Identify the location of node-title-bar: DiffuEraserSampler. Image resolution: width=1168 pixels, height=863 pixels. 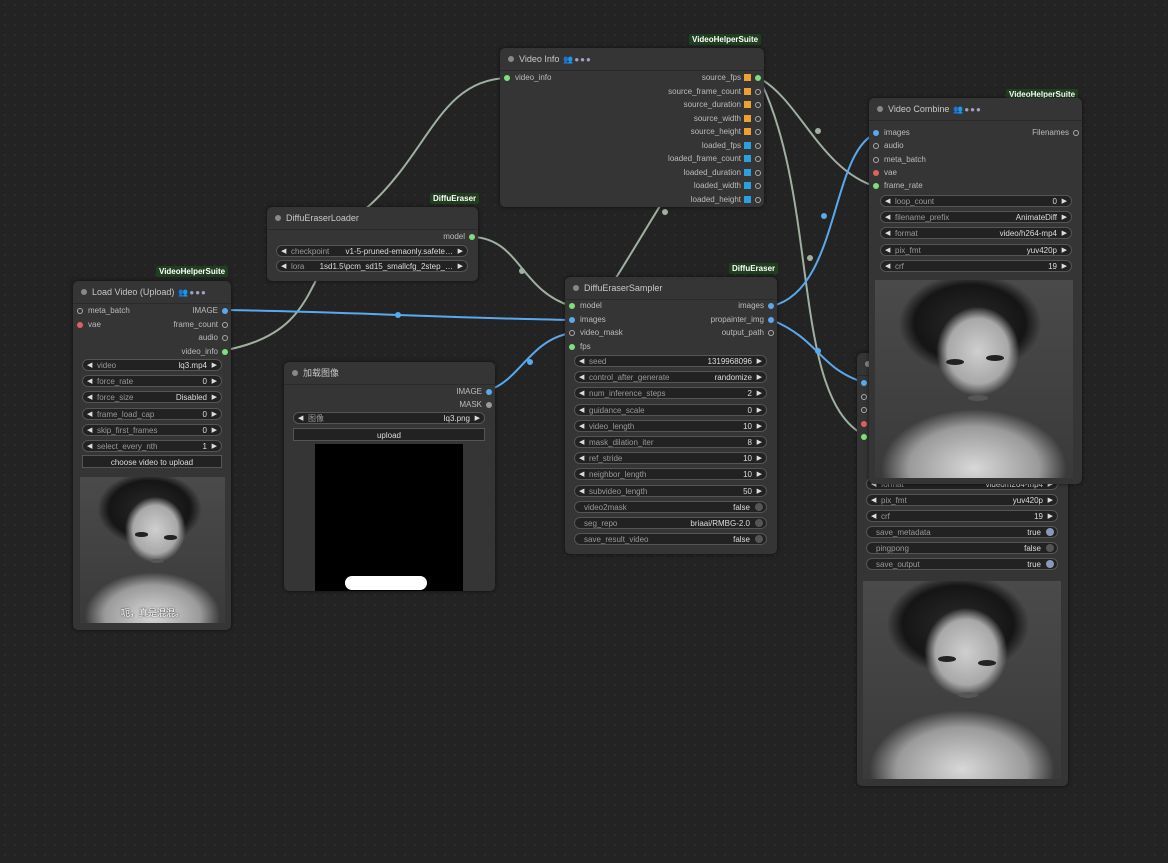
(671, 288).